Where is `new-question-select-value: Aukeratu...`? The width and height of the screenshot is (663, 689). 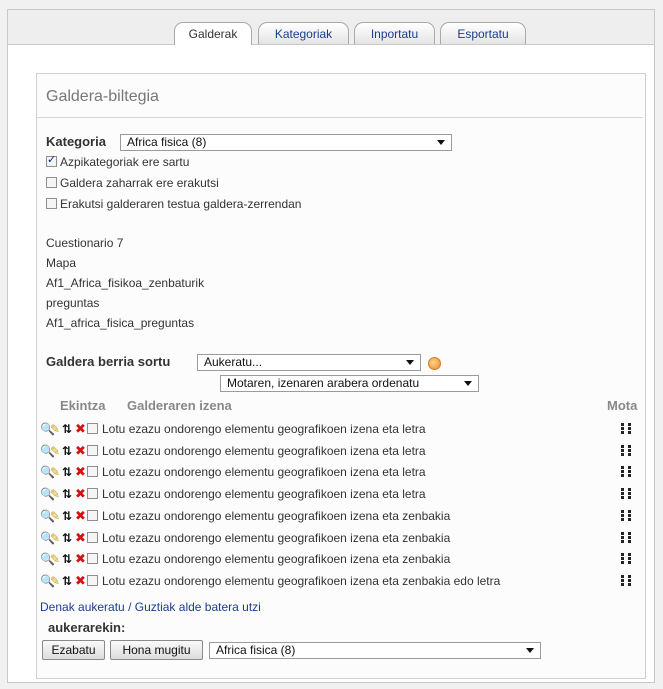 new-question-select-value: Aukeratu... is located at coordinates (233, 362).